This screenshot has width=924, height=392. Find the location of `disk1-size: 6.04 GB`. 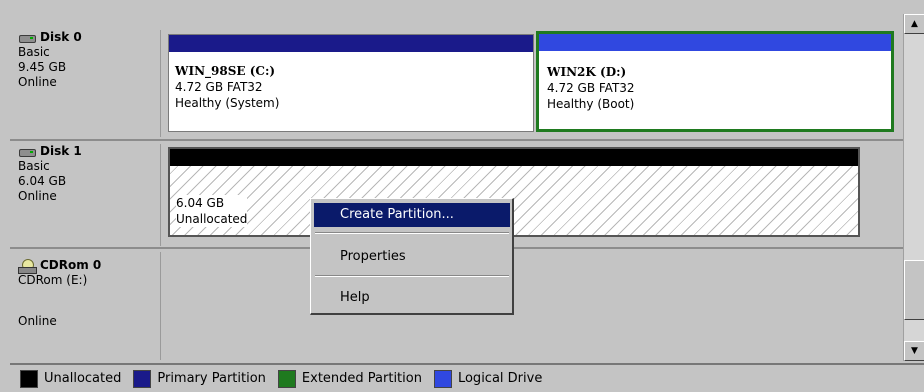

disk1-size: 6.04 GB is located at coordinates (42, 181).